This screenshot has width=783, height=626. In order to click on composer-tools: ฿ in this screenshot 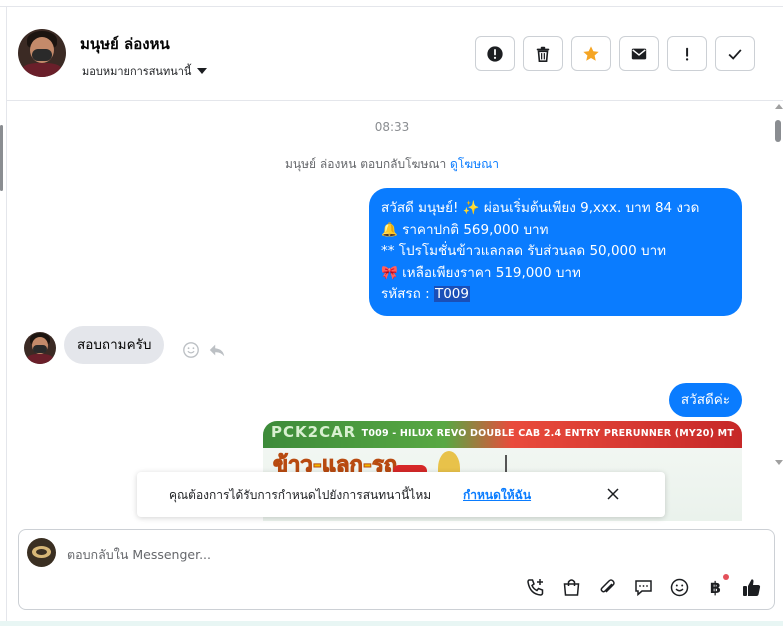, I will do `click(643, 586)`.